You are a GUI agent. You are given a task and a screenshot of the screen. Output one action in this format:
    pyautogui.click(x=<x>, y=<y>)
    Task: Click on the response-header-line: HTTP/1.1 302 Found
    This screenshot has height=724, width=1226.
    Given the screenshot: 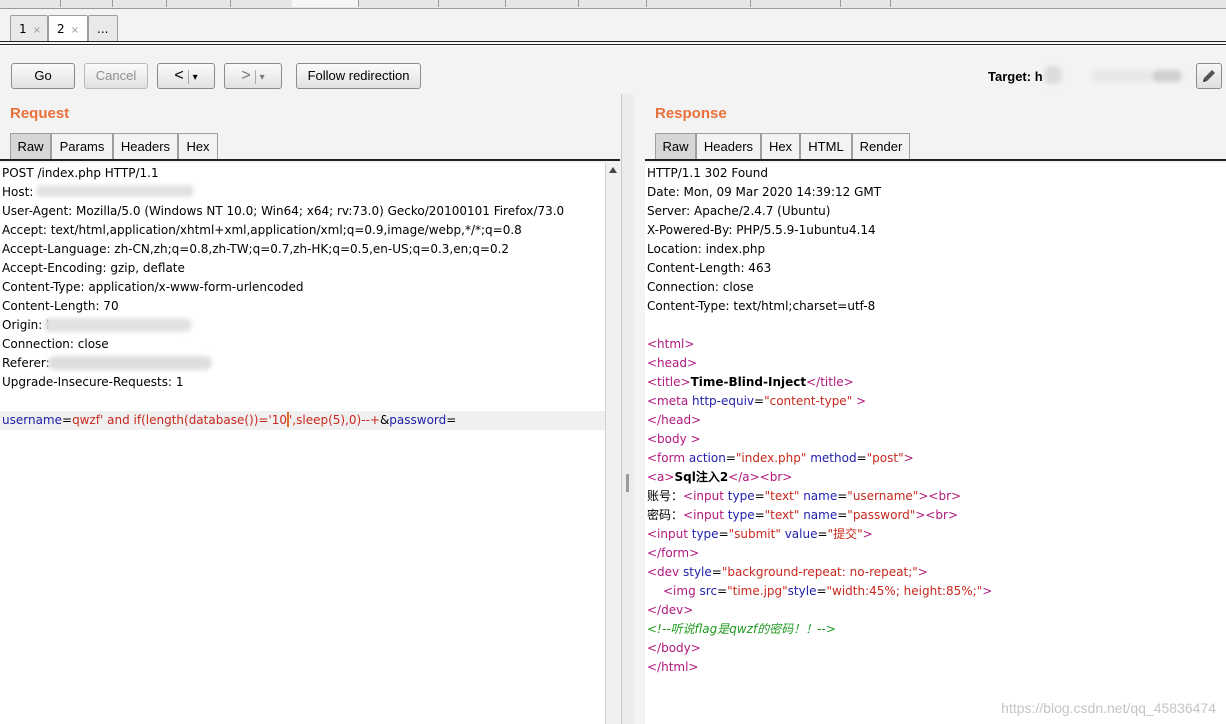 What is the action you would take?
    pyautogui.click(x=708, y=173)
    